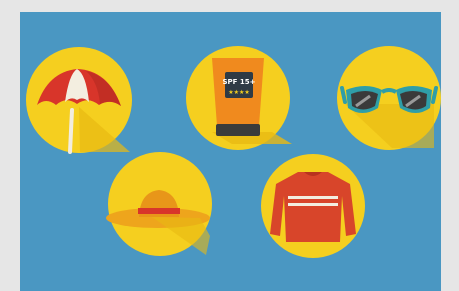 This screenshot has height=291, width=459. Describe the element at coordinates (239, 92) in the screenshot. I see `spf-rating-stars: ★★★★` at that location.